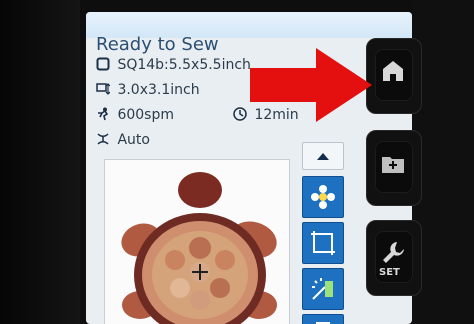  I want to click on speed-runner-icon, so click(103, 114).